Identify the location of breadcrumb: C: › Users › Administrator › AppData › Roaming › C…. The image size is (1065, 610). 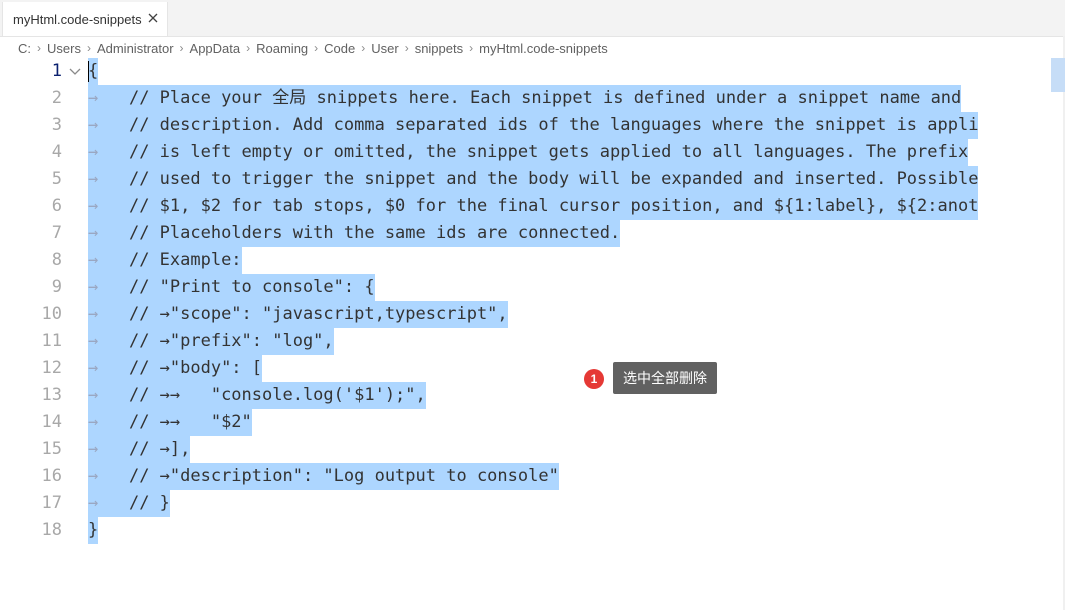
(313, 48).